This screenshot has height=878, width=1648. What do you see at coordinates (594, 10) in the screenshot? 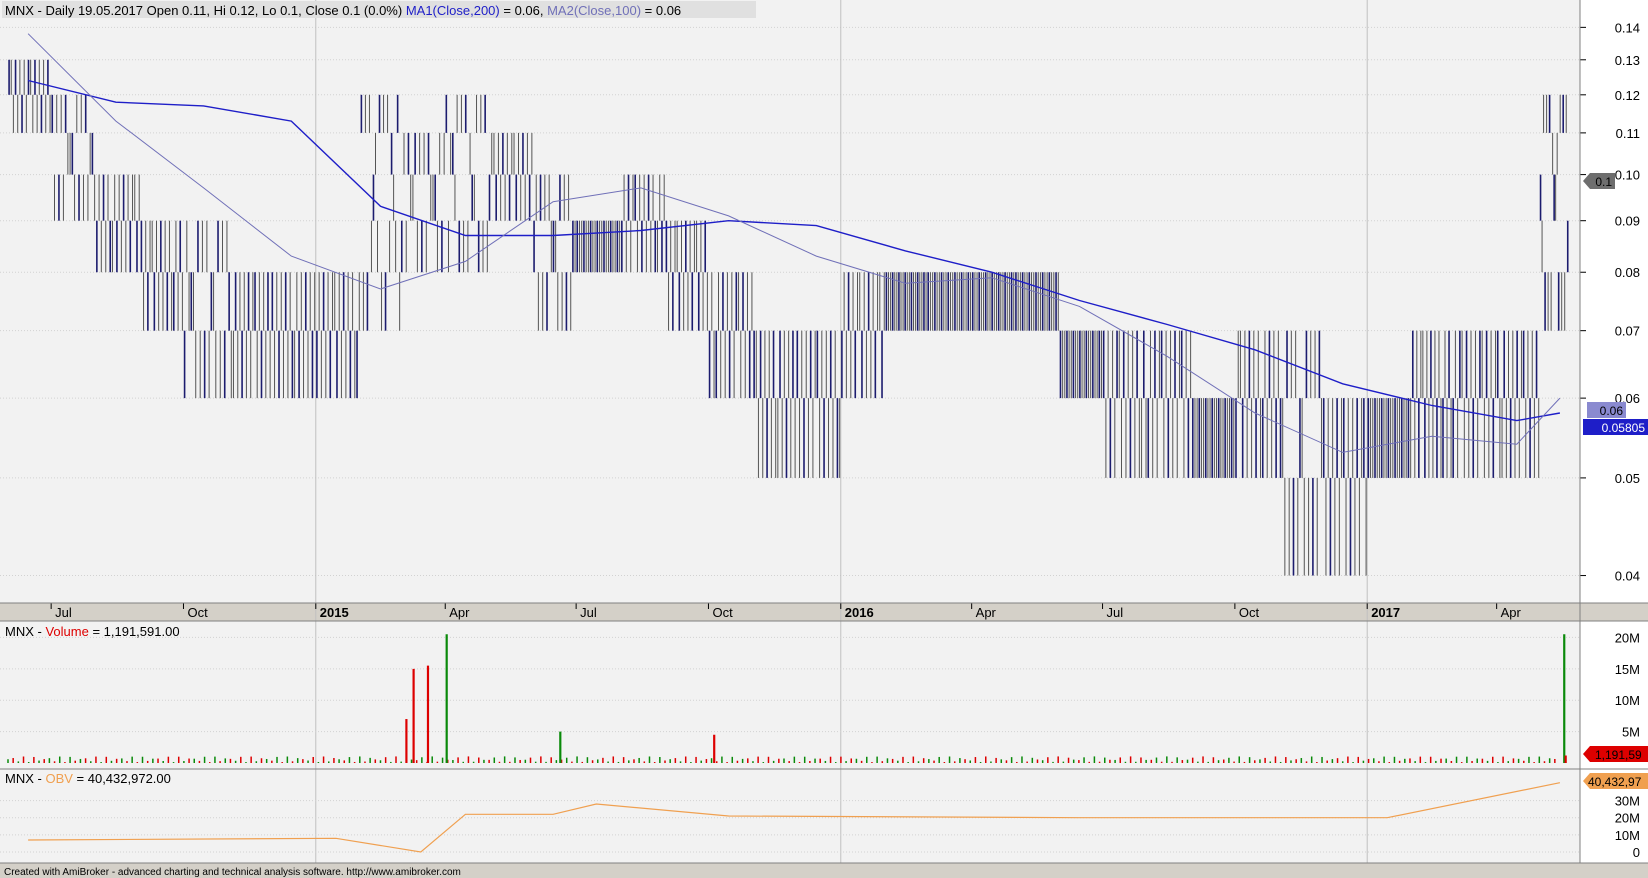
I see `price-title-part: MA2(Close,100)` at bounding box center [594, 10].